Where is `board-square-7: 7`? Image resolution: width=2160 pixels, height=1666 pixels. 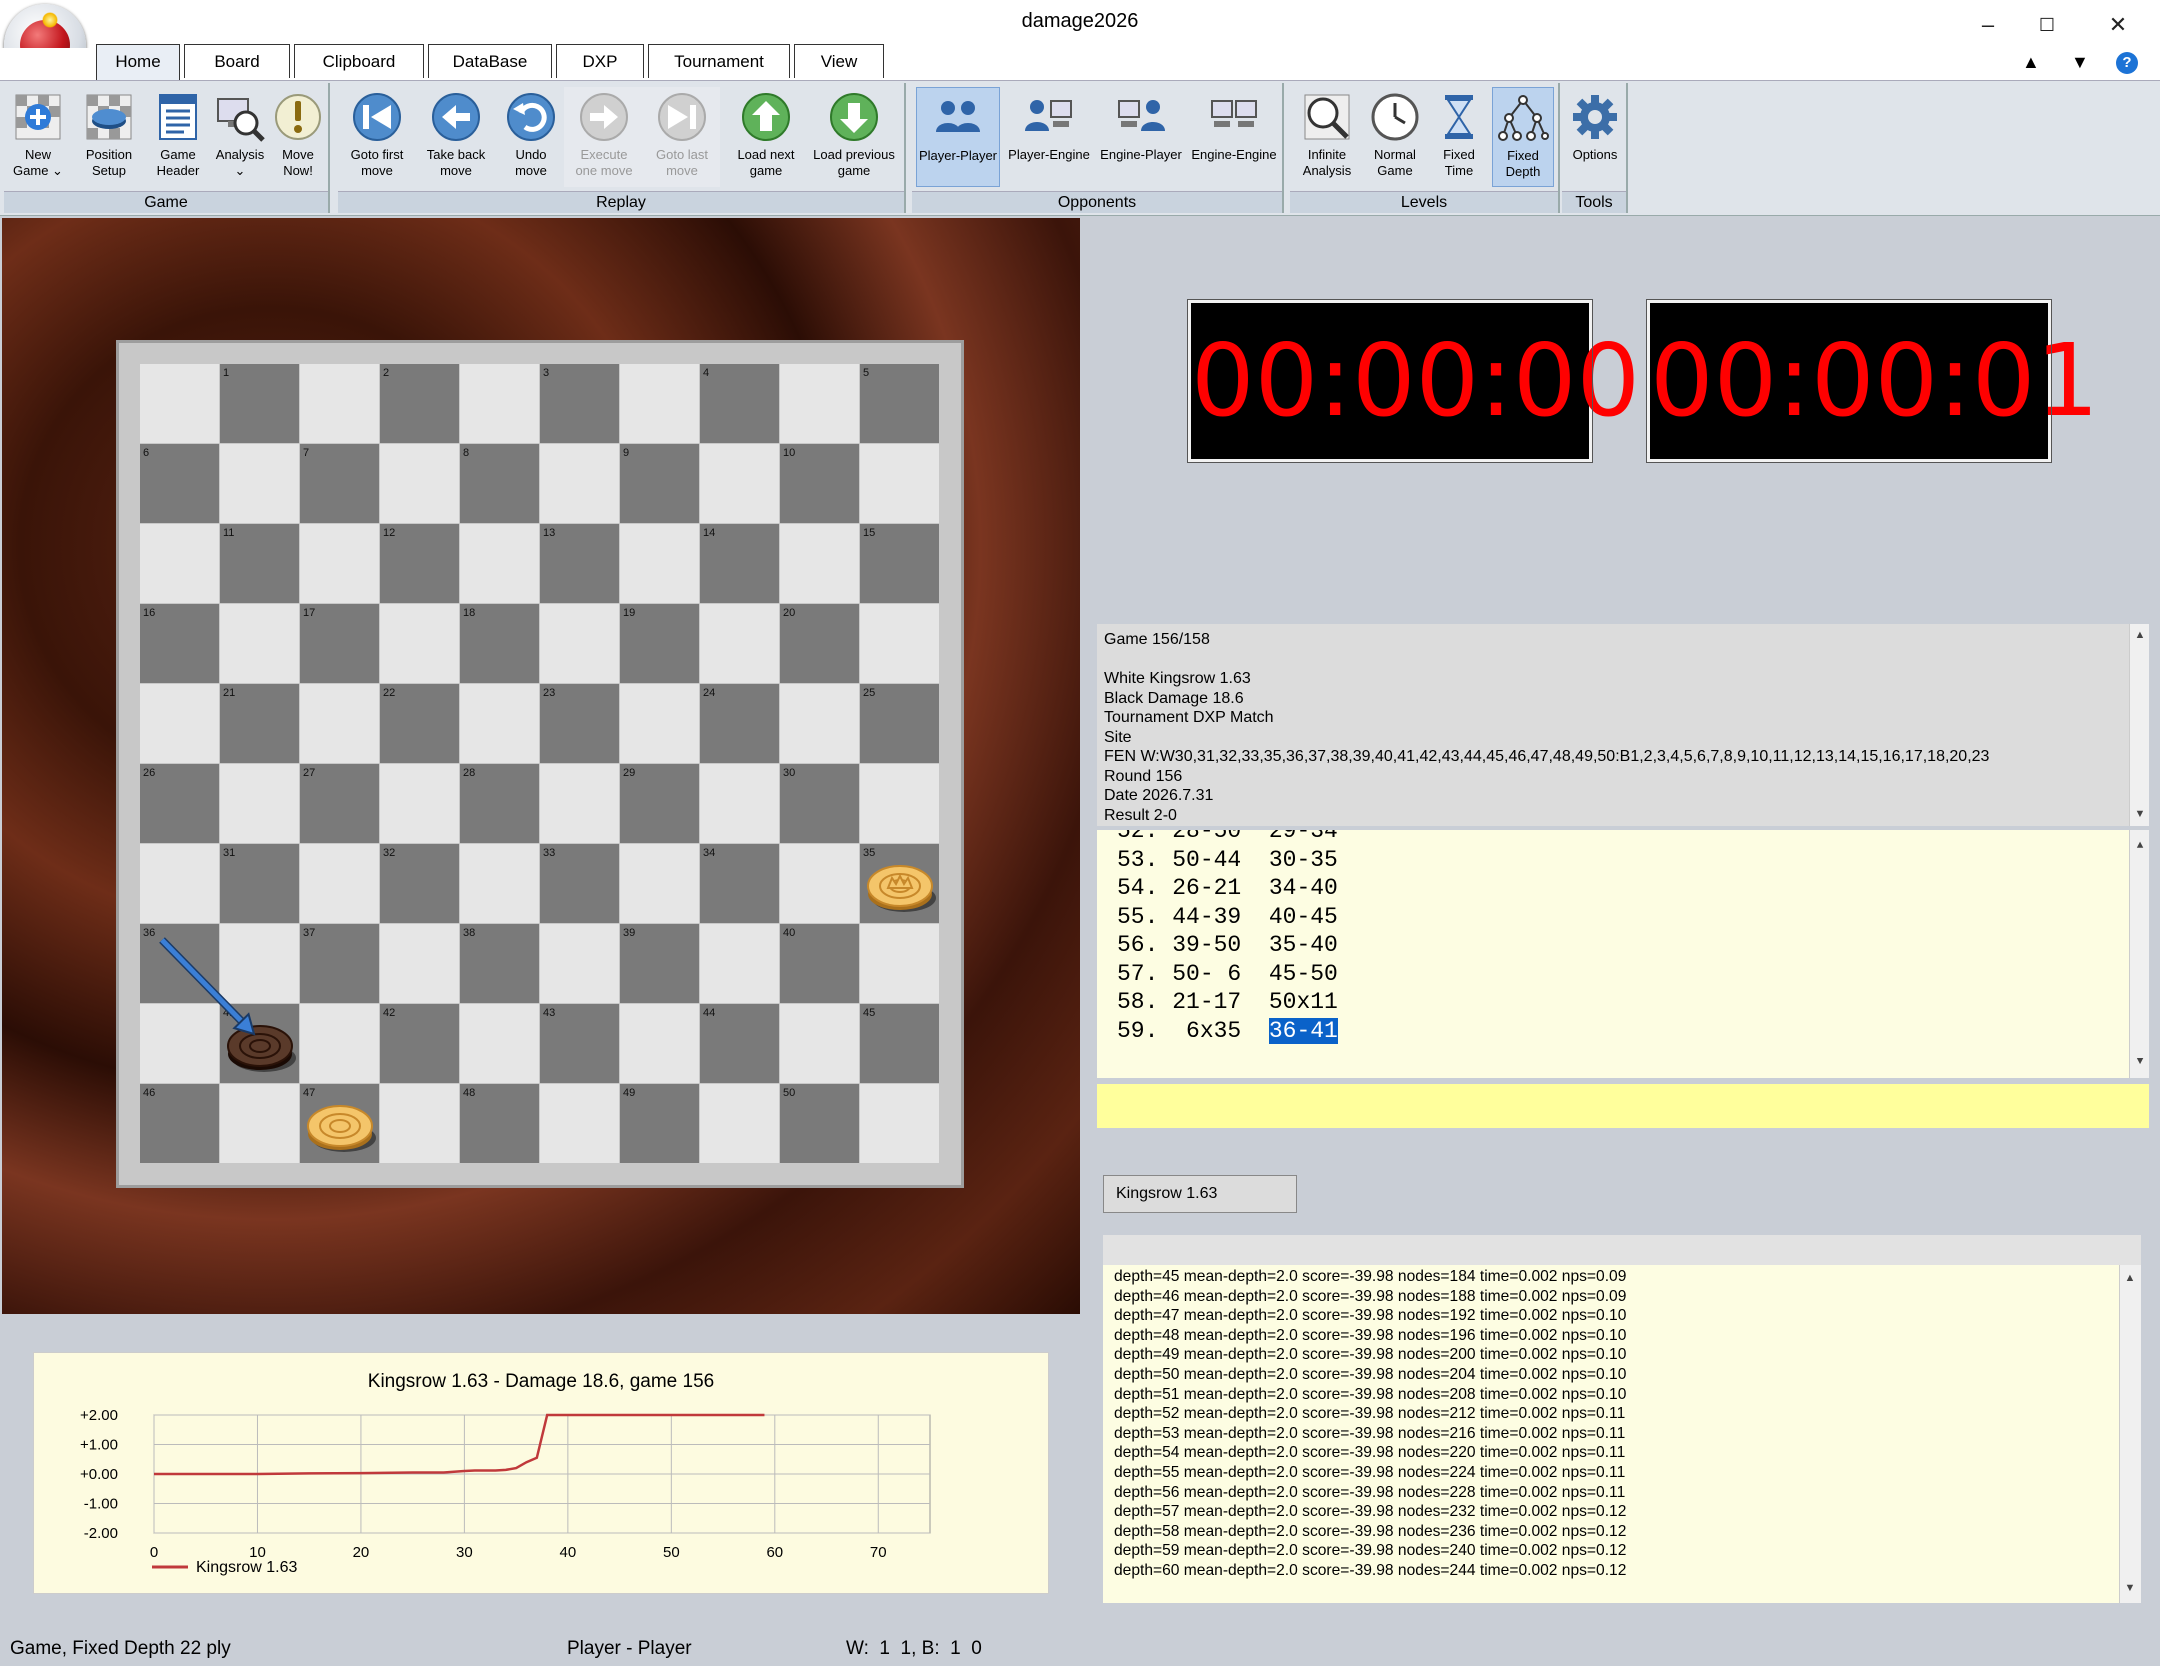
board-square-7: 7 is located at coordinates (339, 483).